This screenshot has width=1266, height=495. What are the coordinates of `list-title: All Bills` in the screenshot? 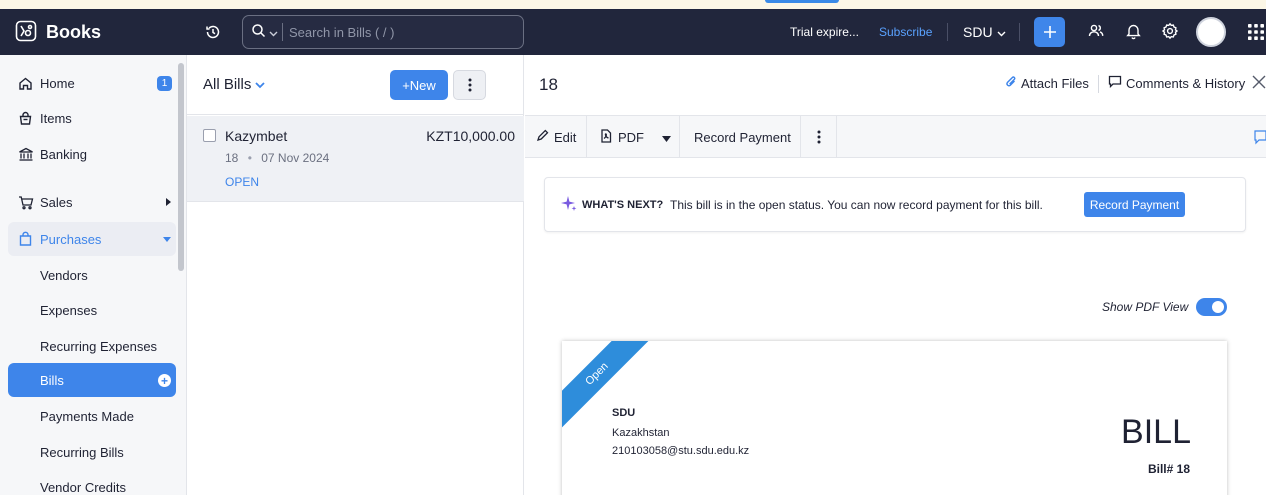 It's located at (227, 84).